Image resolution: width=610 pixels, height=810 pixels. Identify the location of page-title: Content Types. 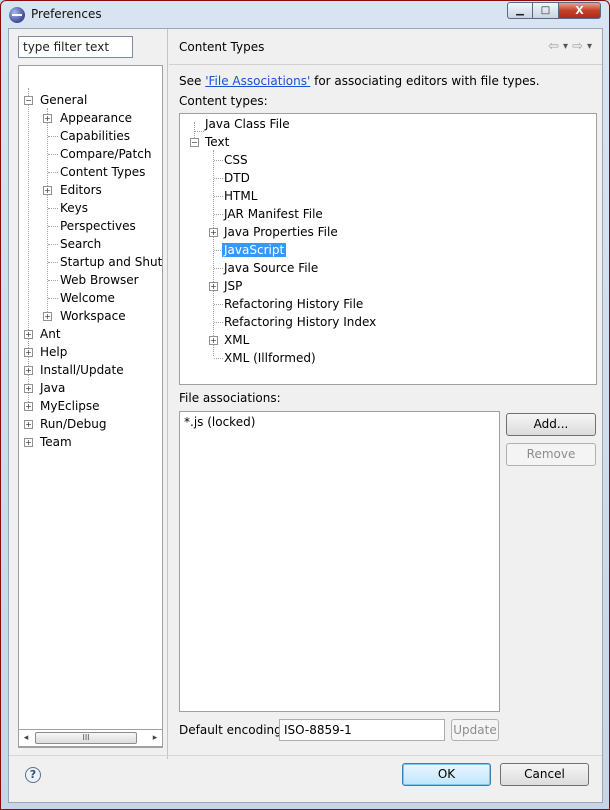
(222, 47).